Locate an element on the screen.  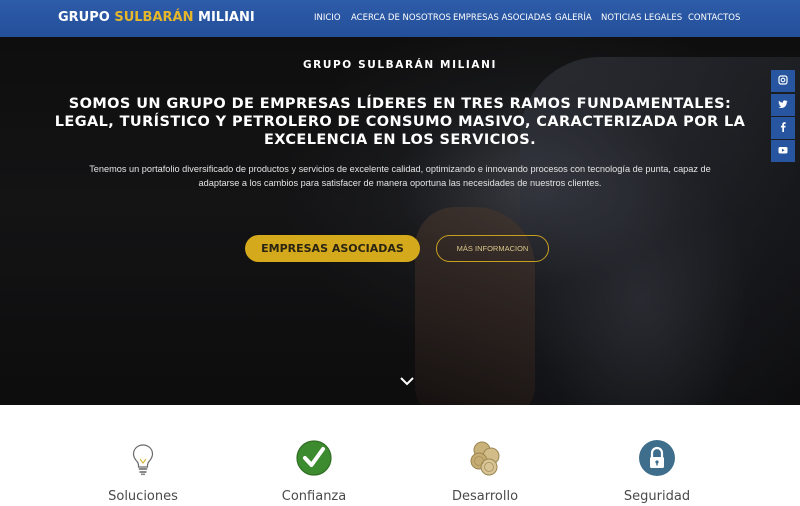
feature-label: Seguridad is located at coordinates (657, 496).